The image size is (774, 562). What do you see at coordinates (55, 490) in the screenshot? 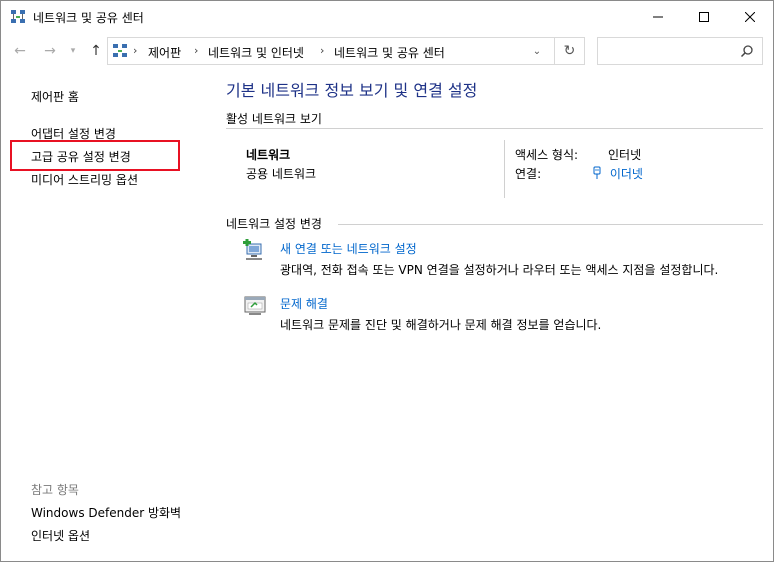
I see `see-also-heading: 참고 항목` at bounding box center [55, 490].